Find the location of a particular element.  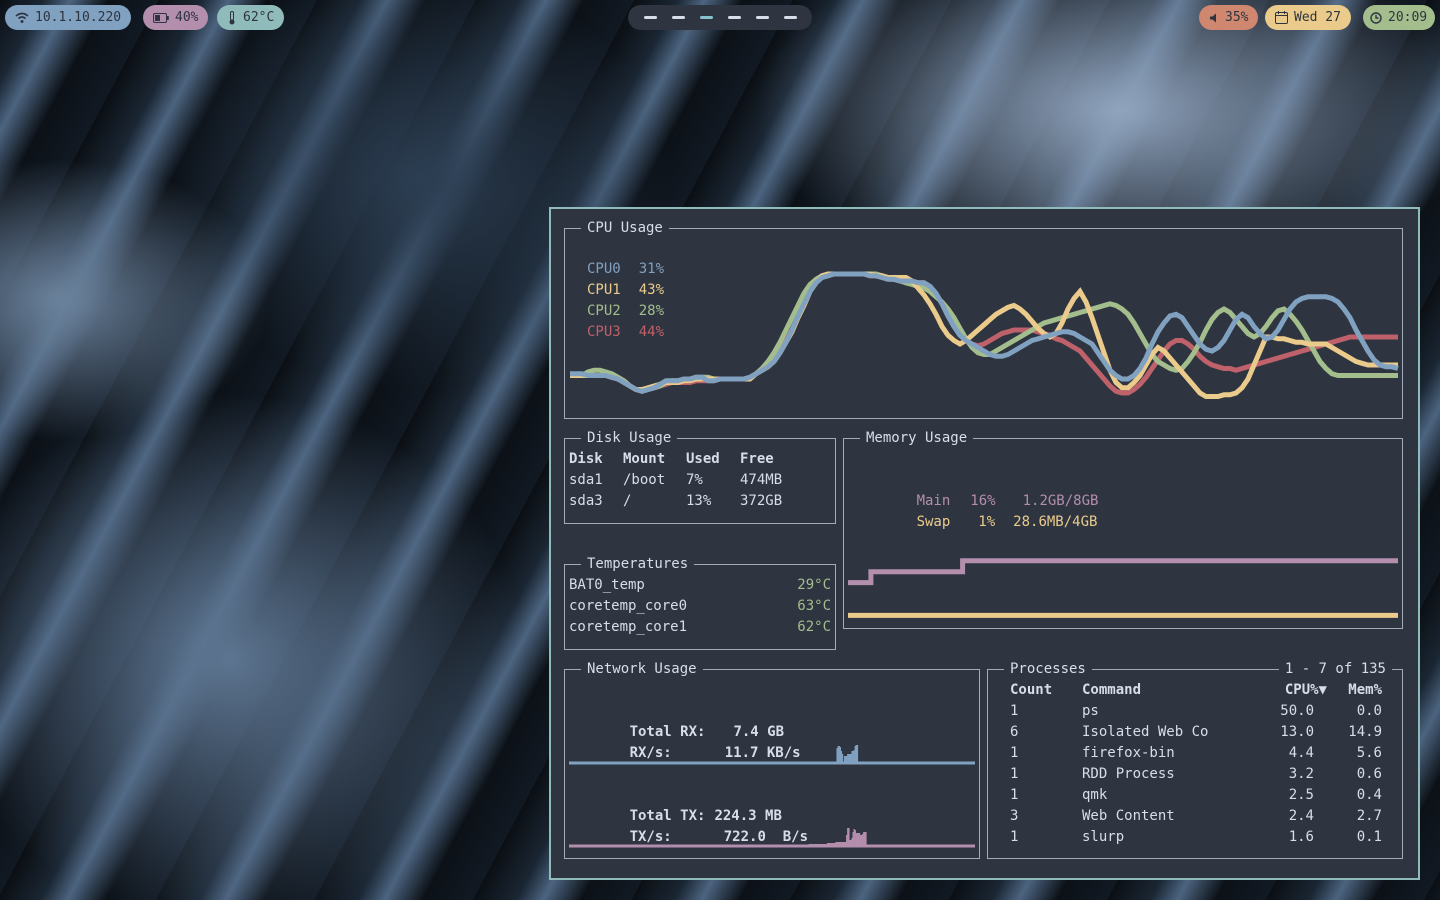

network-status: 10.1.10.220 is located at coordinates (68, 17).